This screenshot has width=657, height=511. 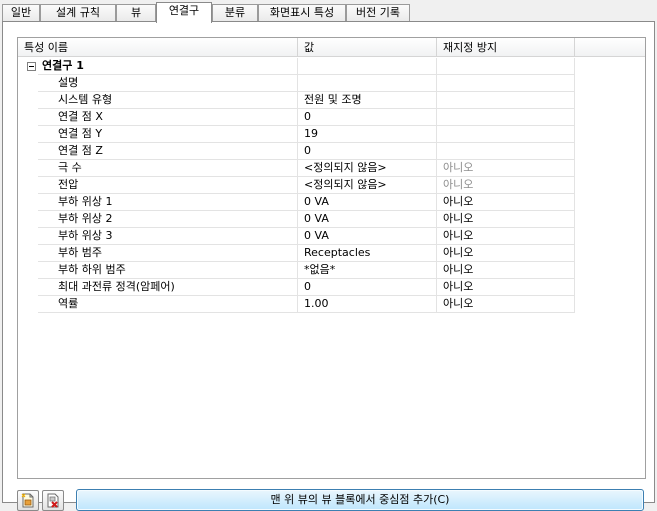 I want to click on property-name: 부하 위상 2, so click(x=168, y=219).